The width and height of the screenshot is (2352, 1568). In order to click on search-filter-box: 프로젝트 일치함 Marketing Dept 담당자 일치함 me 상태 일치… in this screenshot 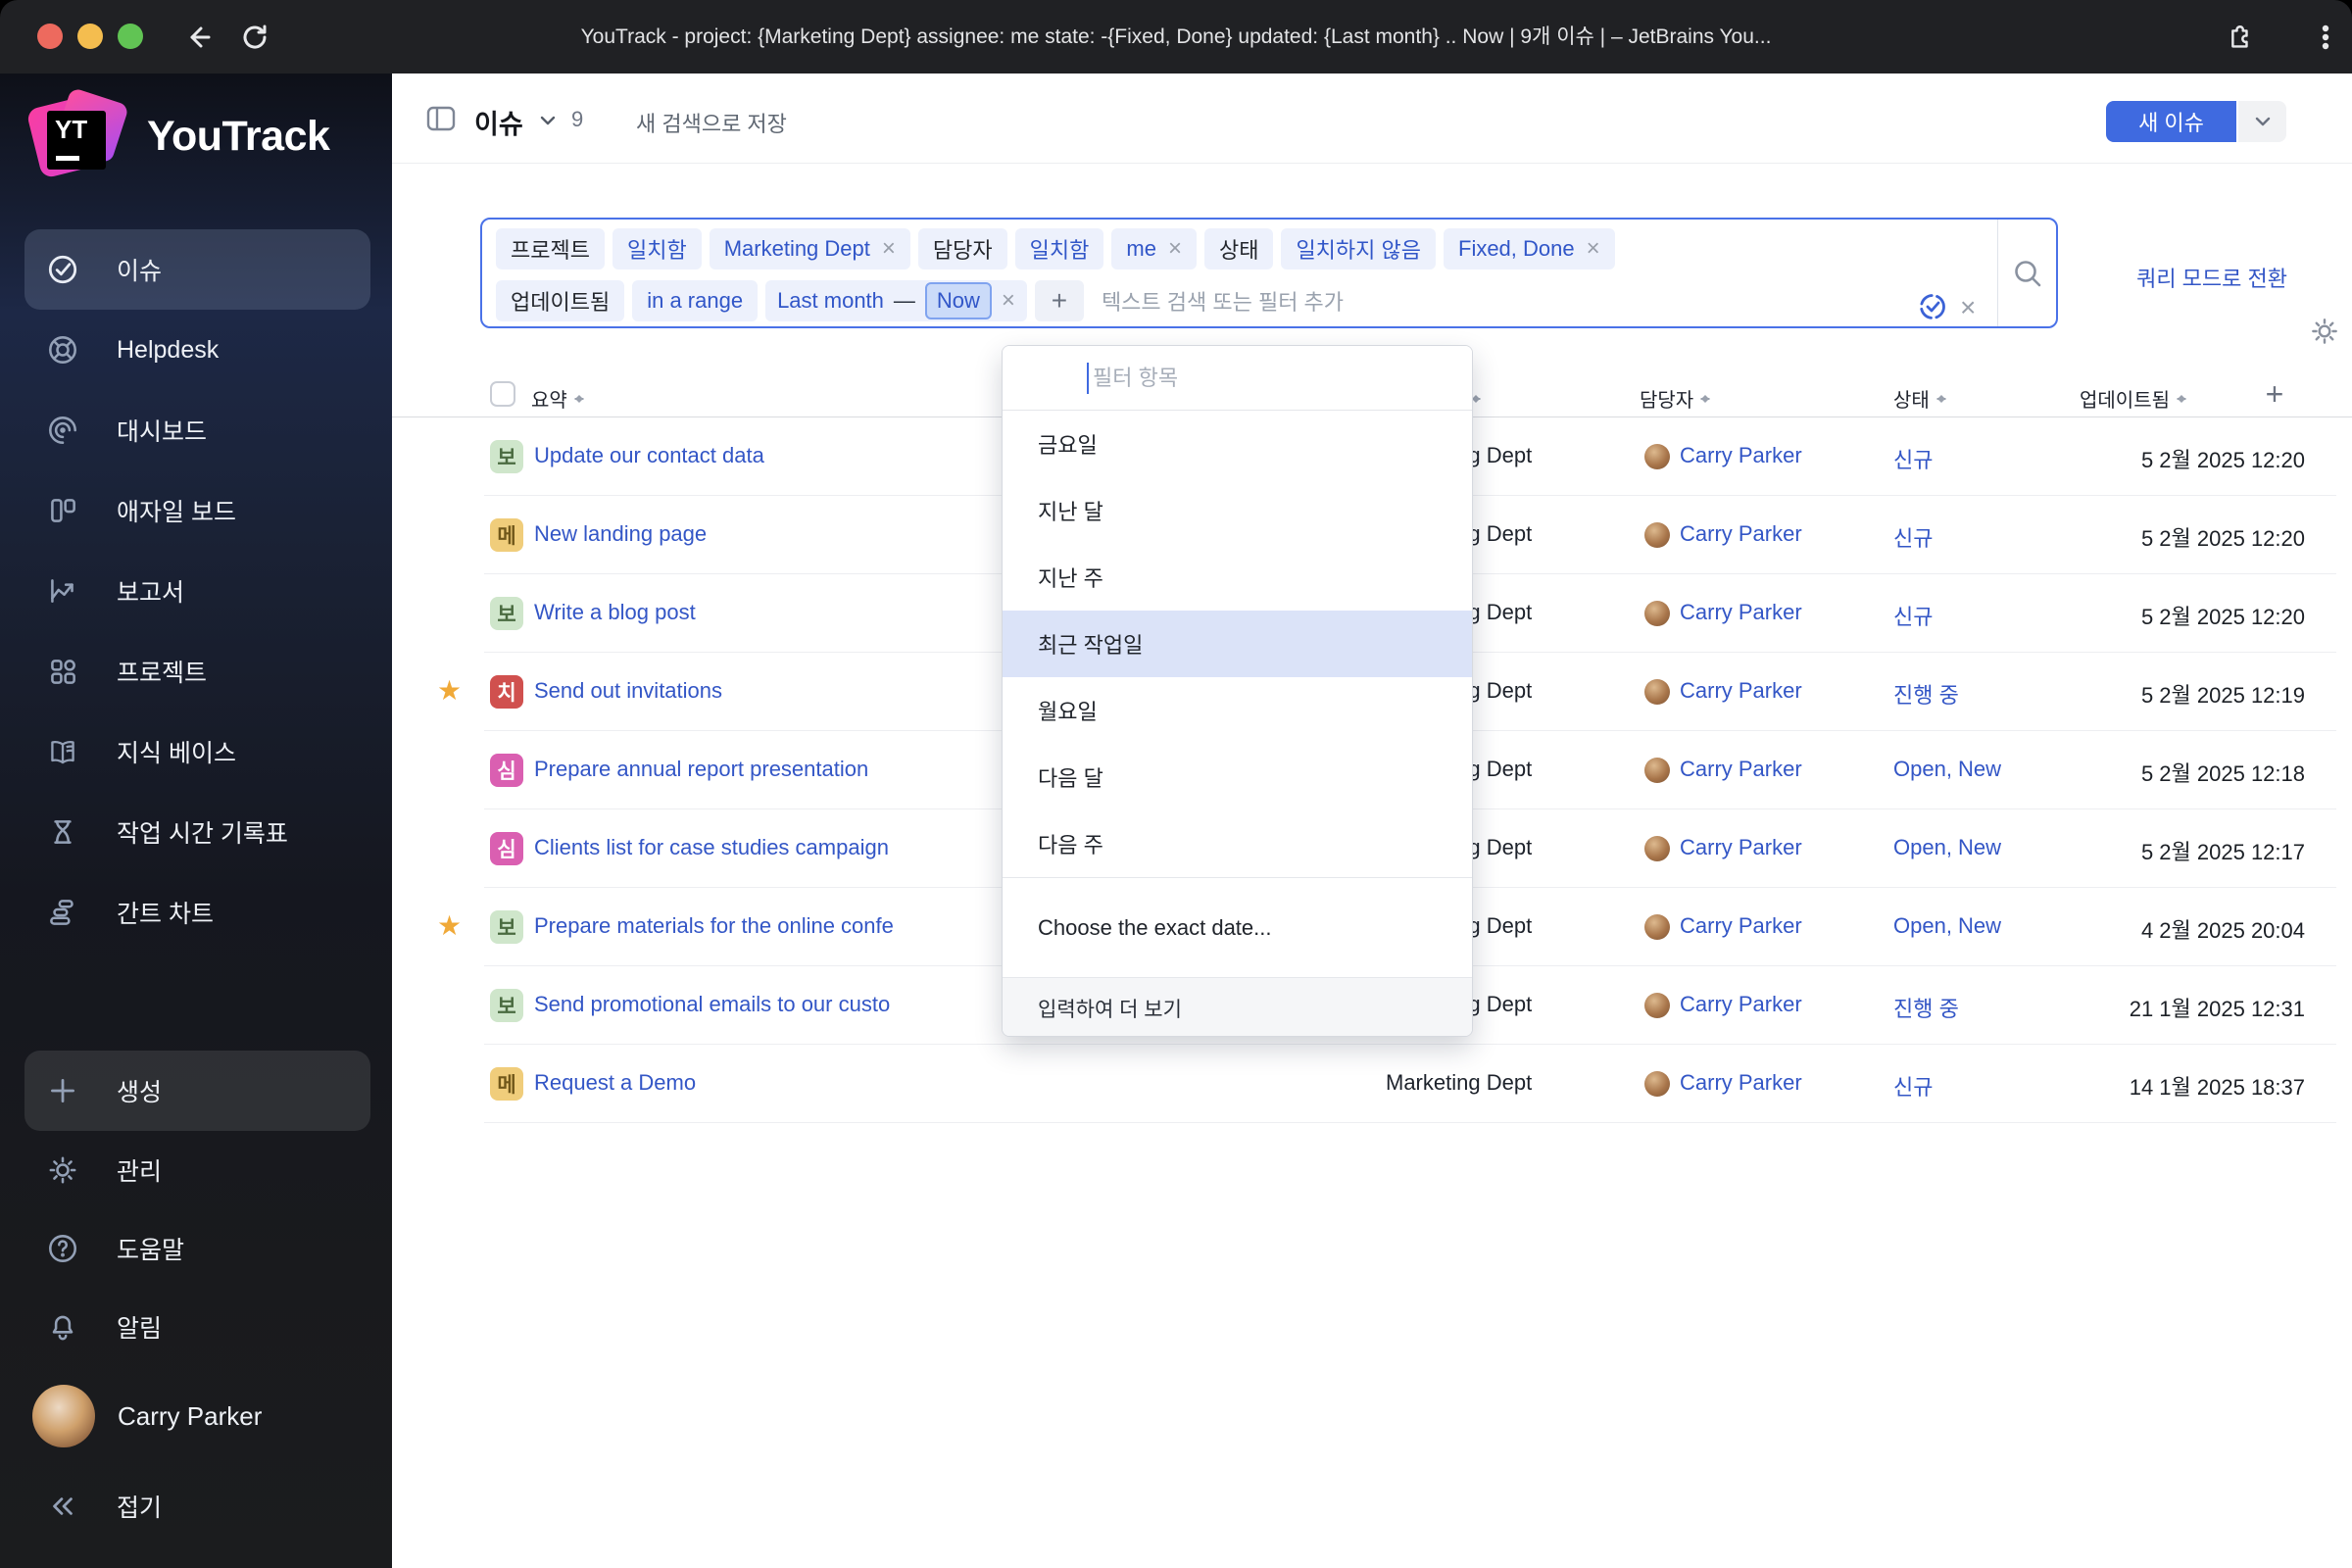, I will do `click(1269, 273)`.